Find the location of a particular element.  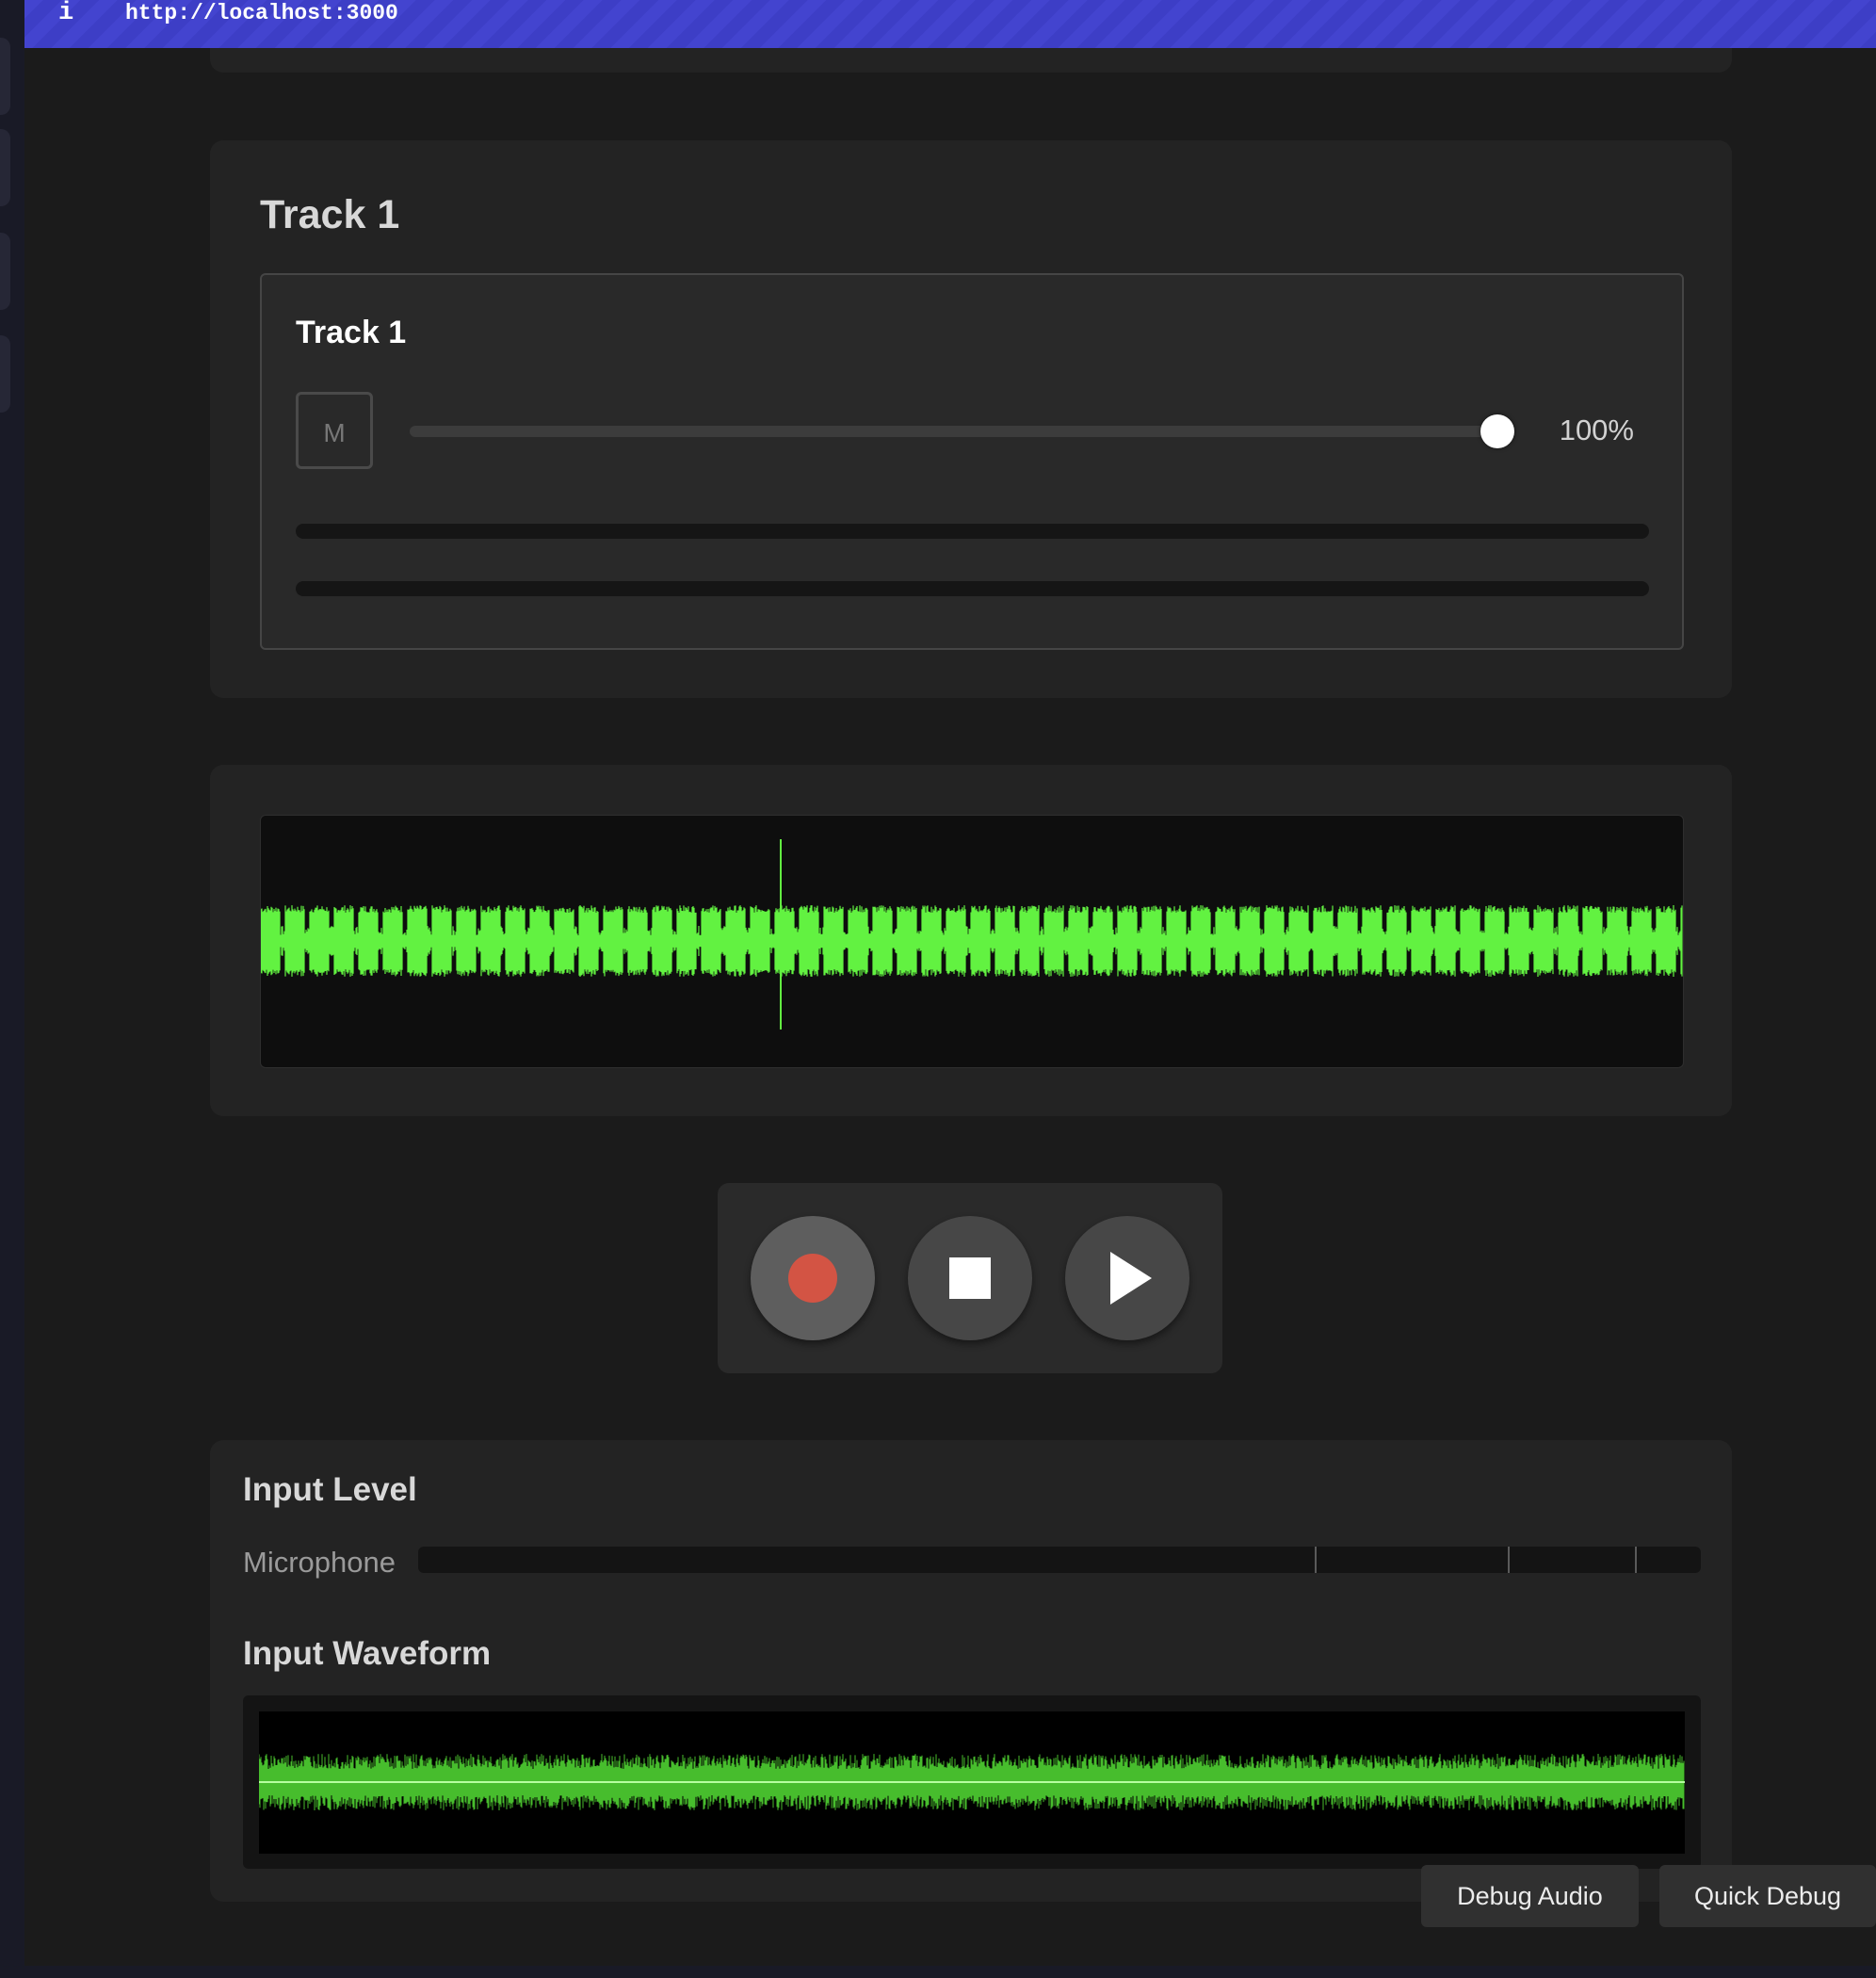

track-waveform-display is located at coordinates (972, 941).